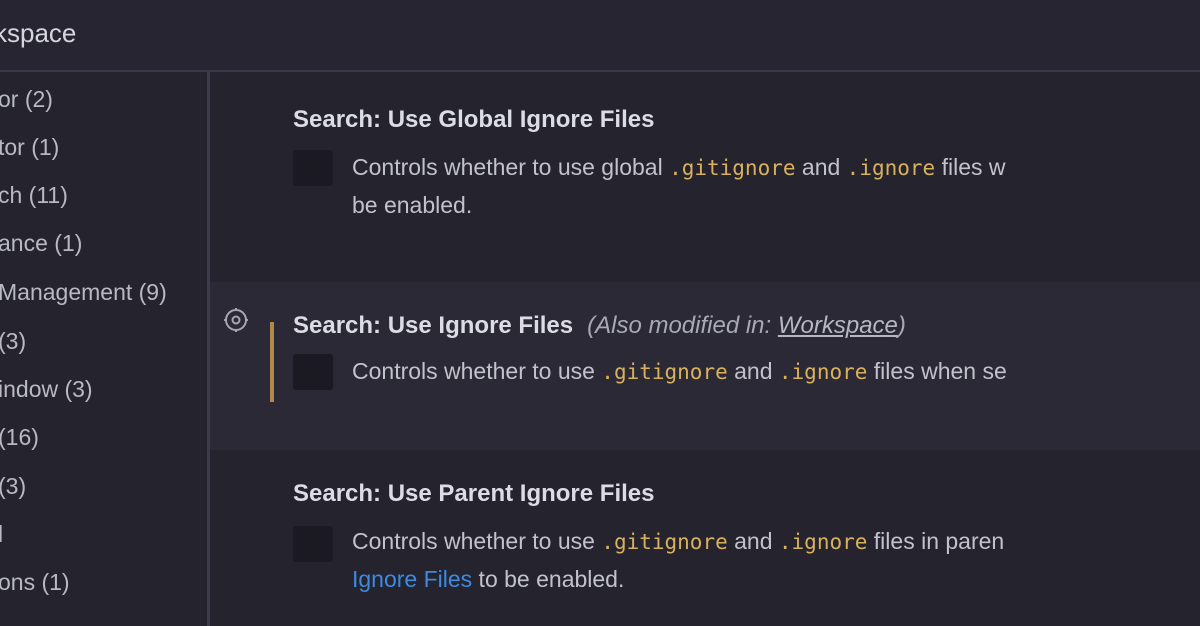  I want to click on modified-suffix: ), so click(901, 325).